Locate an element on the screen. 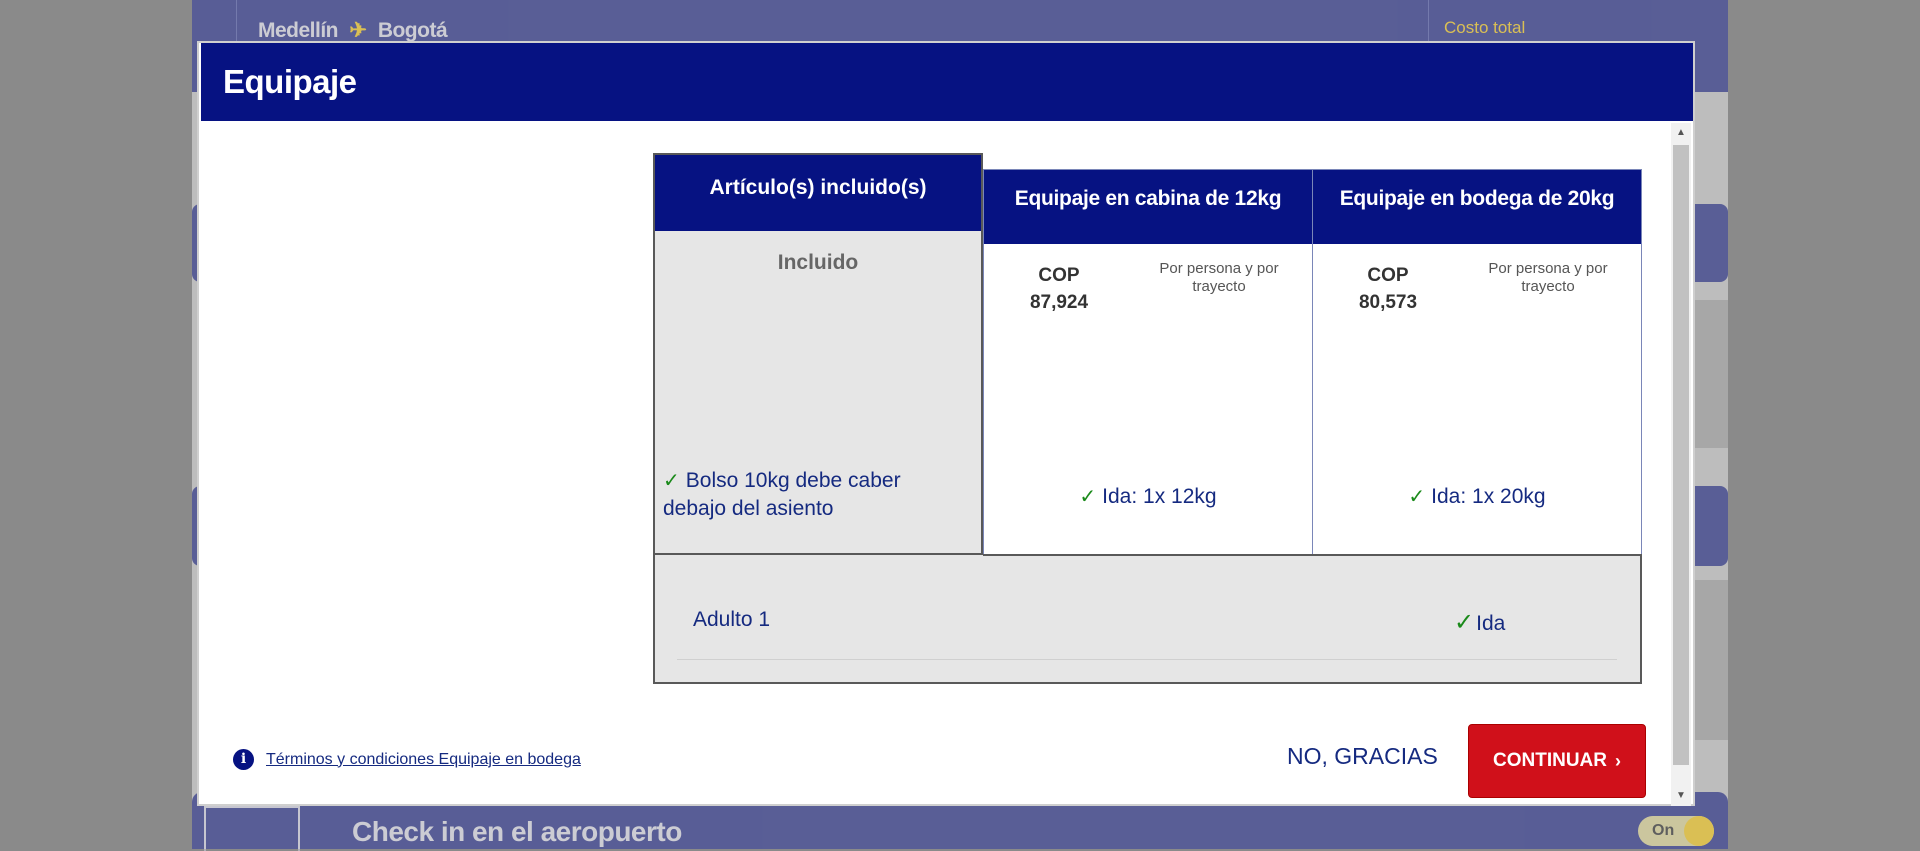 The height and width of the screenshot is (851, 1920). panel-border is located at coordinates (1312, 555).